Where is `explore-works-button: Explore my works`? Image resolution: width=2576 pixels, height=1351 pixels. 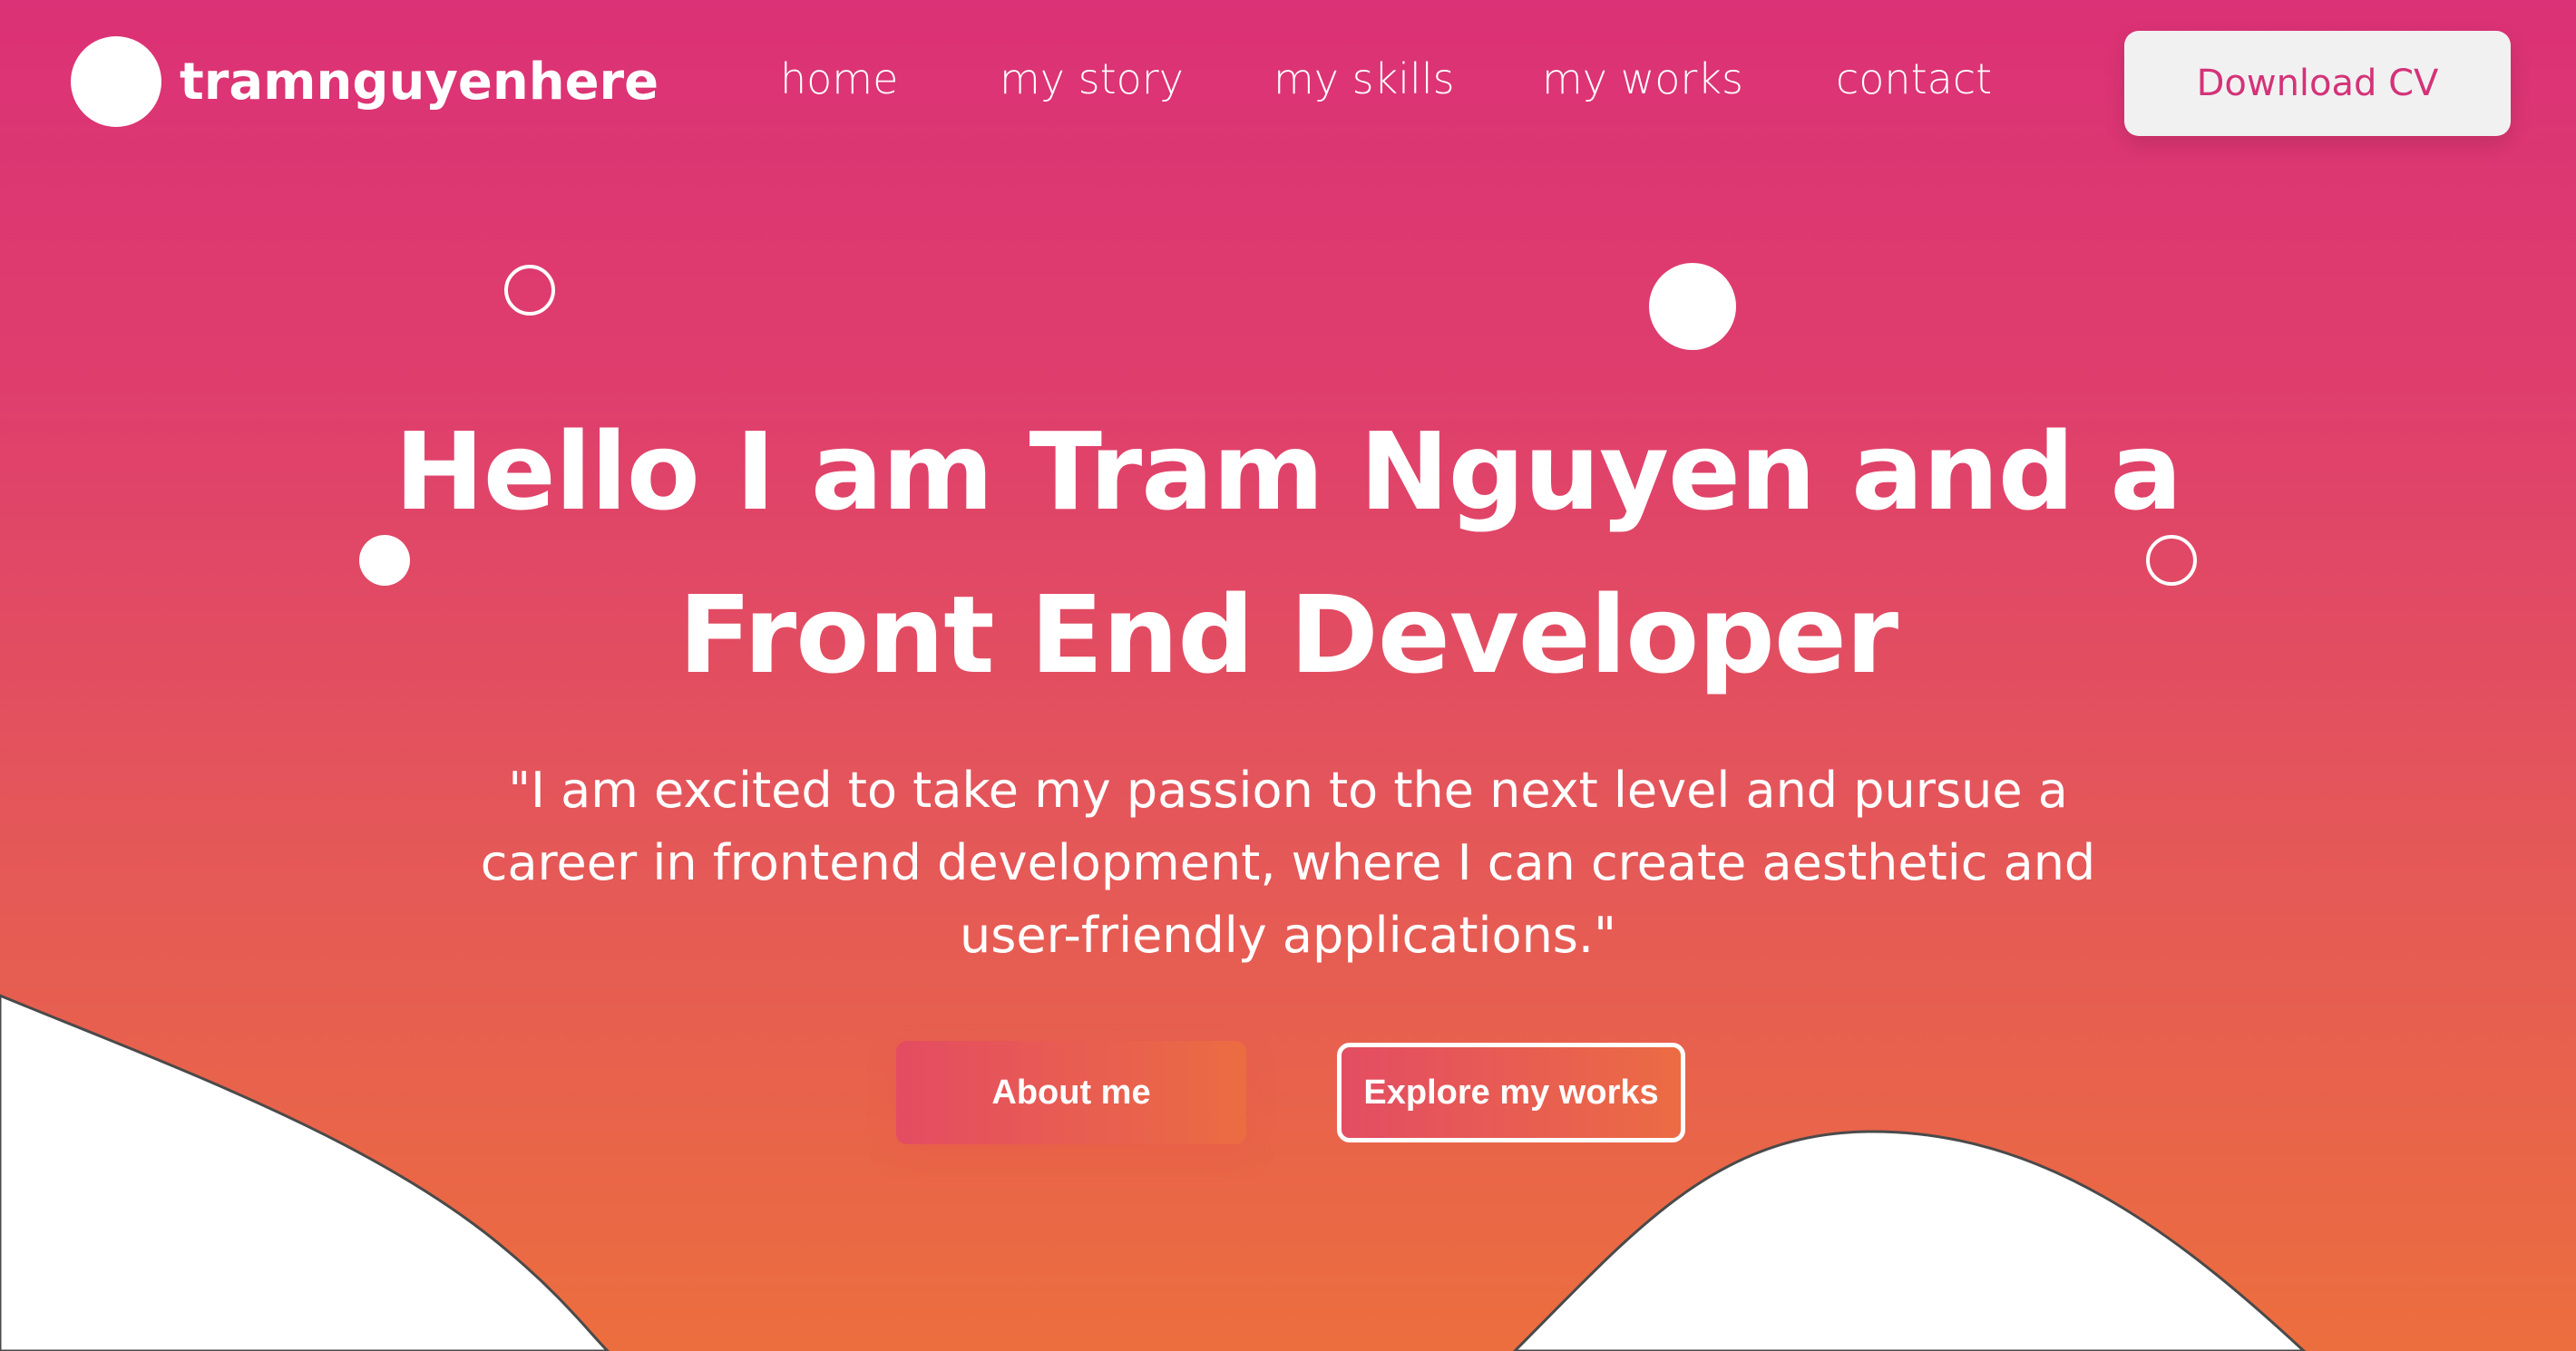 explore-works-button: Explore my works is located at coordinates (1511, 1092).